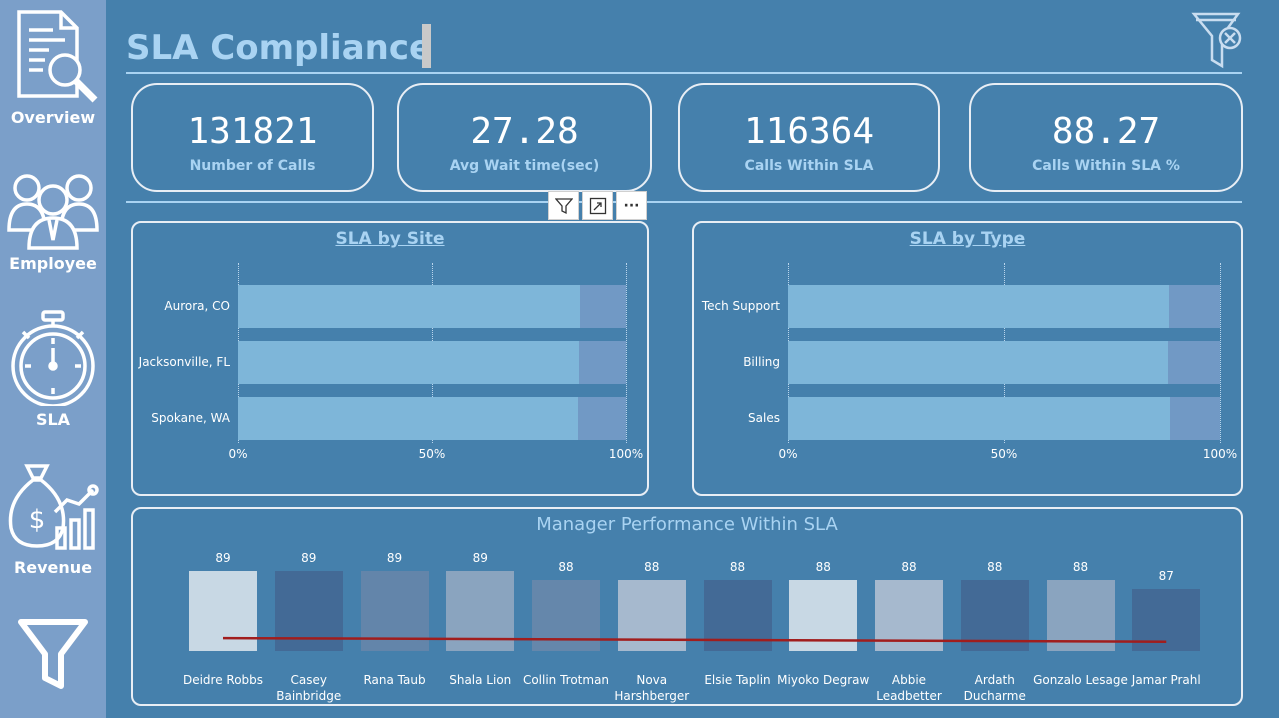 The image size is (1279, 718). I want to click on manager-column: 88 Miyoko Degraw, so click(823, 624).